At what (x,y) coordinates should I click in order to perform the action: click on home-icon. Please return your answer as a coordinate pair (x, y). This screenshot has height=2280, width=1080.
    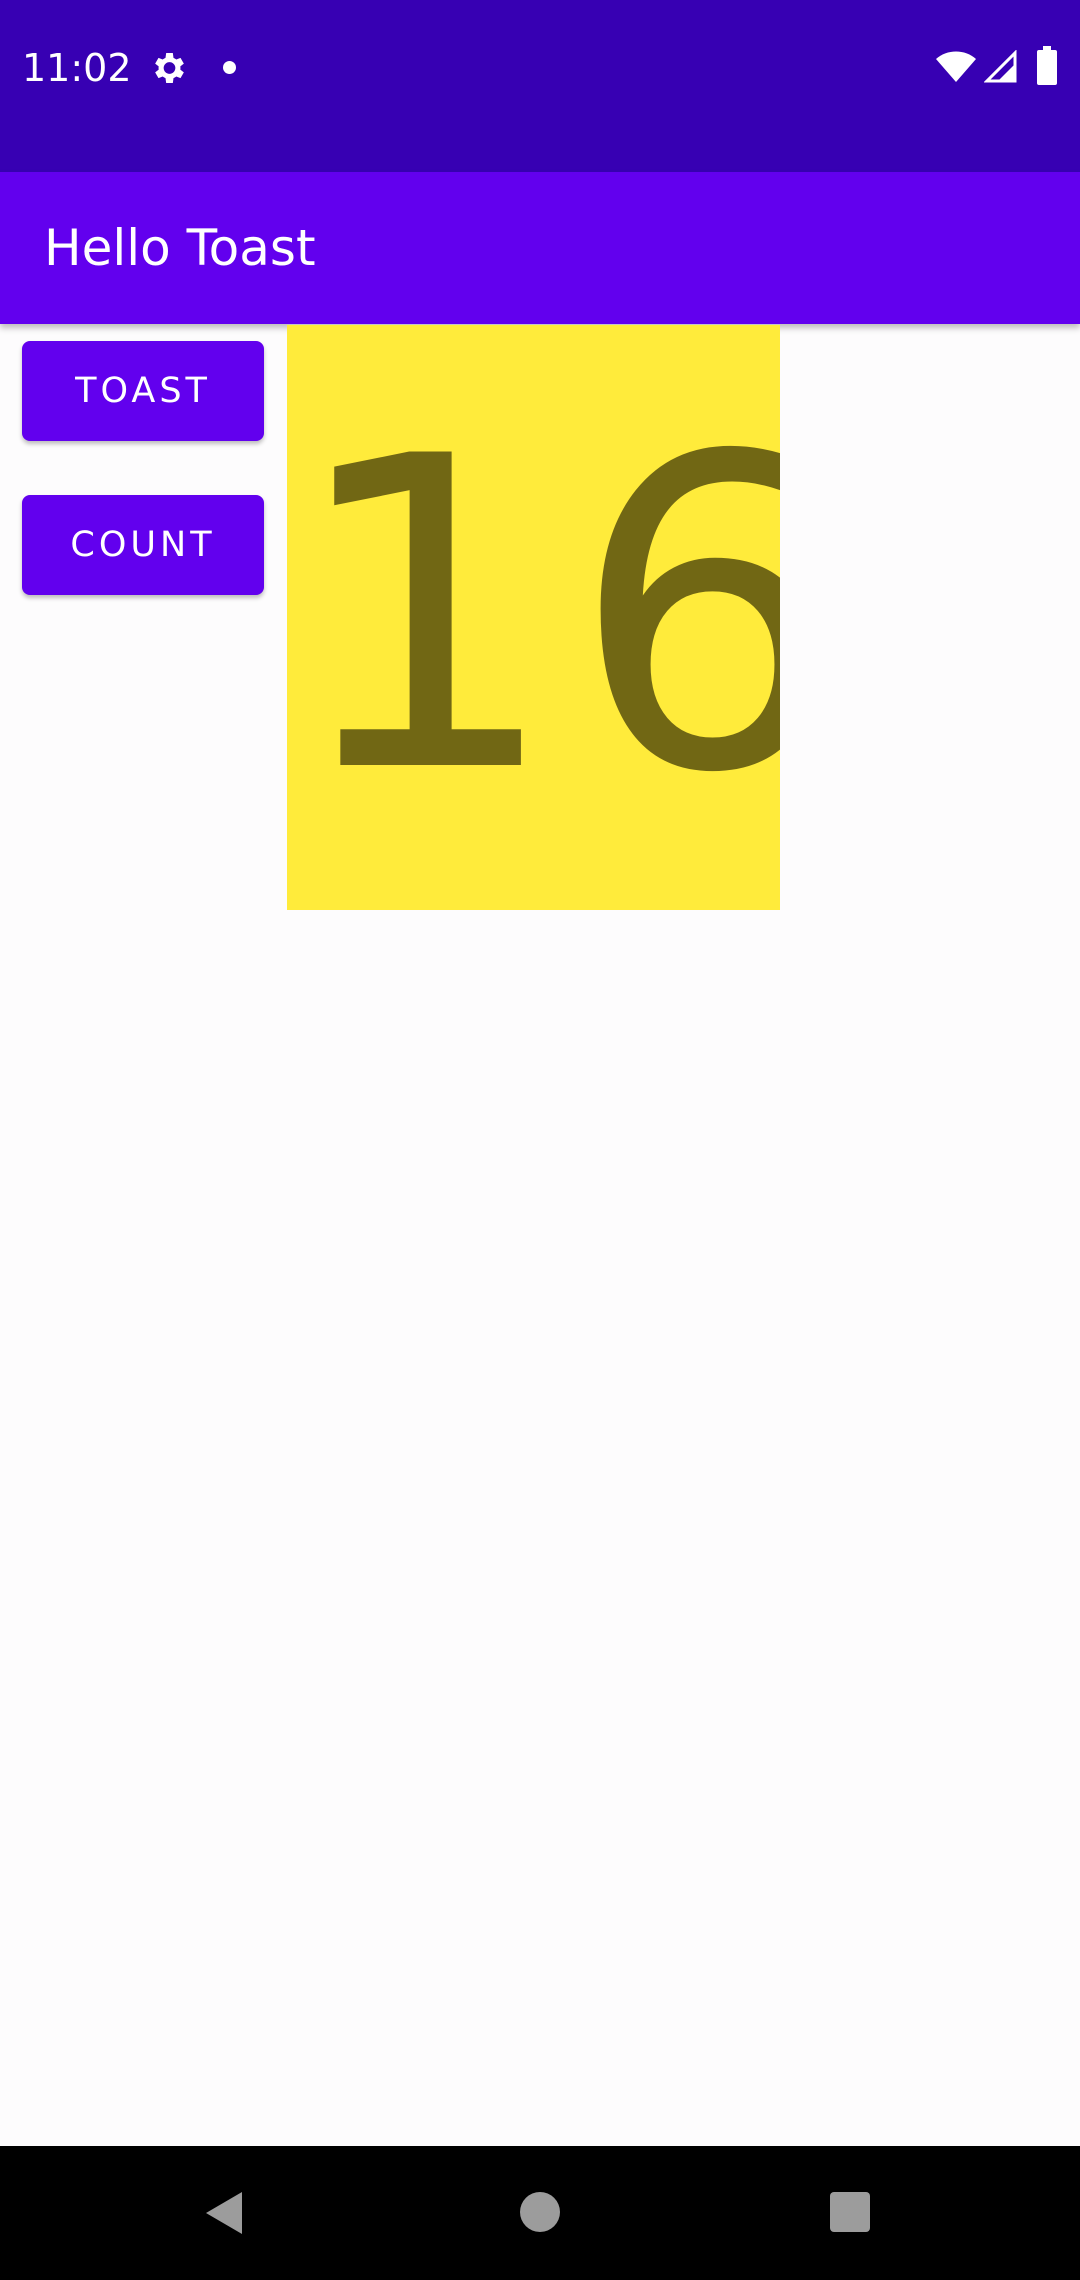
    Looking at the image, I should click on (540, 2212).